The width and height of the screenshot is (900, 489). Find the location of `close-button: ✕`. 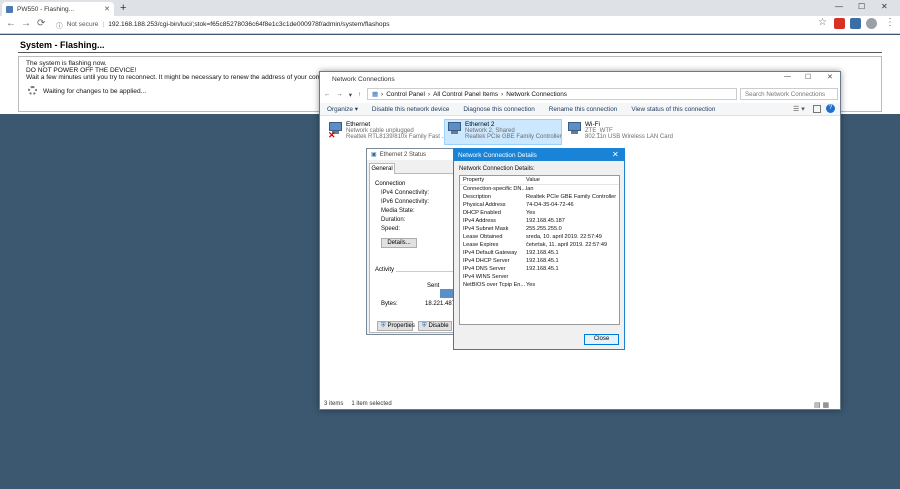

close-button: ✕ is located at coordinates (830, 77).